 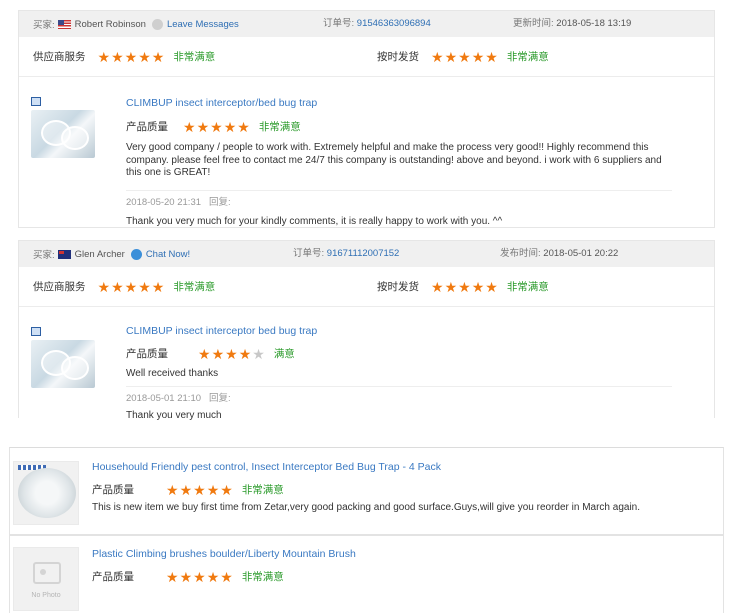 What do you see at coordinates (64, 254) in the screenshot?
I see `au-flag-icon` at bounding box center [64, 254].